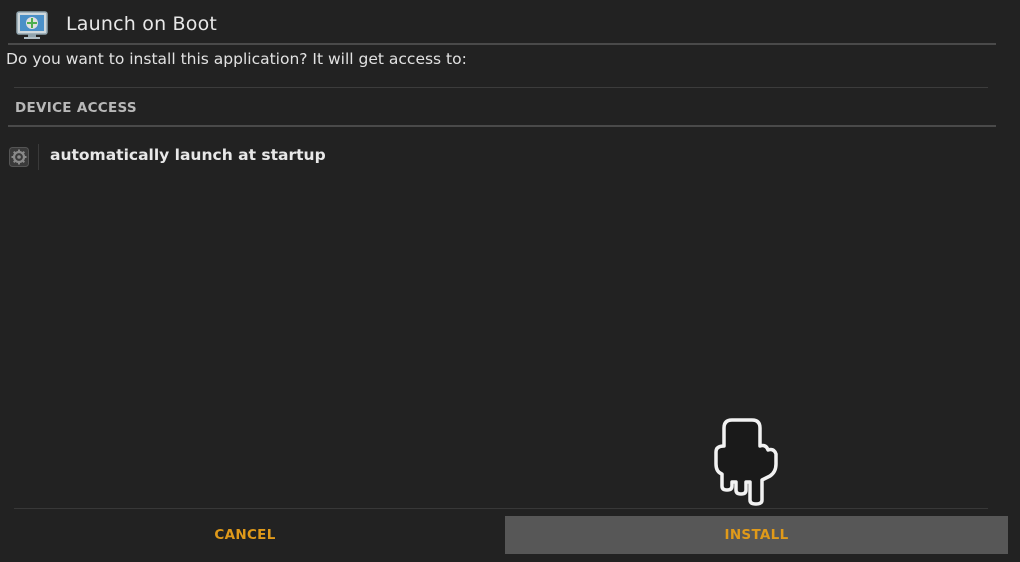 The height and width of the screenshot is (562, 1020). What do you see at coordinates (188, 155) in the screenshot?
I see `permission-label: automatically launch at startup` at bounding box center [188, 155].